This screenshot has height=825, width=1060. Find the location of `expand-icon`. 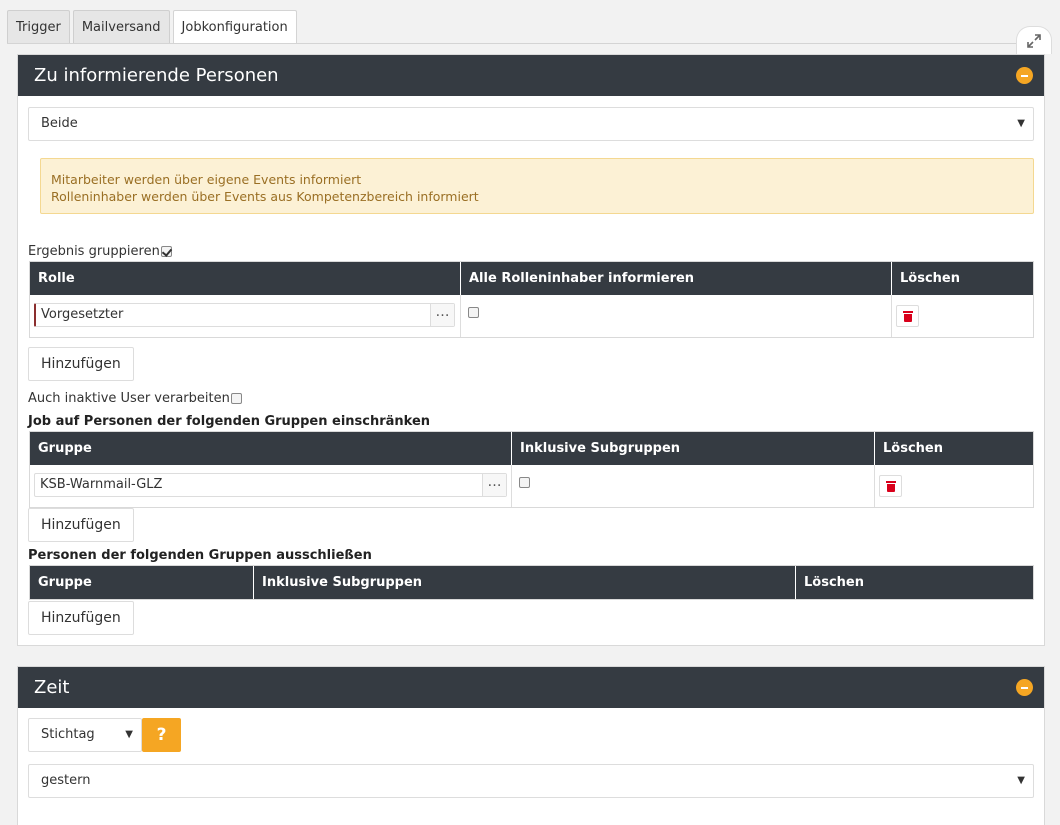

expand-icon is located at coordinates (1034, 40).